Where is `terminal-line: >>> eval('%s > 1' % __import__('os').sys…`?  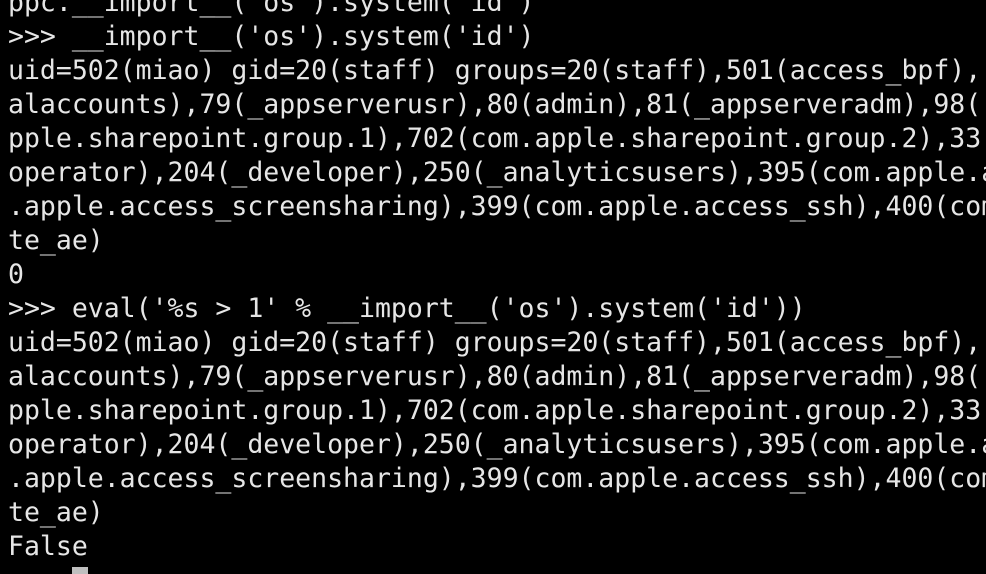
terminal-line: >>> eval('%s > 1' % __import__('os').sys… is located at coordinates (407, 308).